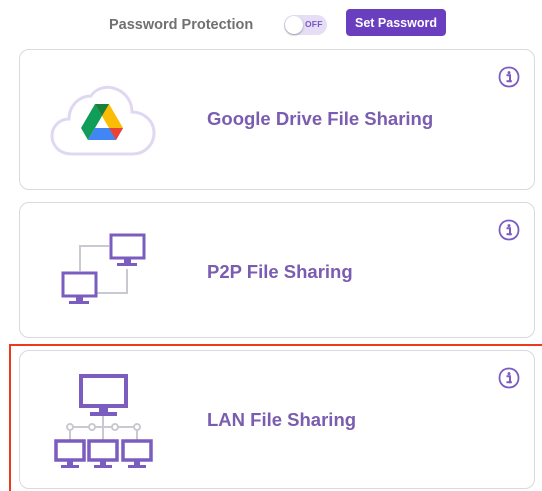  Describe the element at coordinates (320, 118) in the screenshot. I see `google-drive-sharing-title: Google Drive File Sharing` at that location.